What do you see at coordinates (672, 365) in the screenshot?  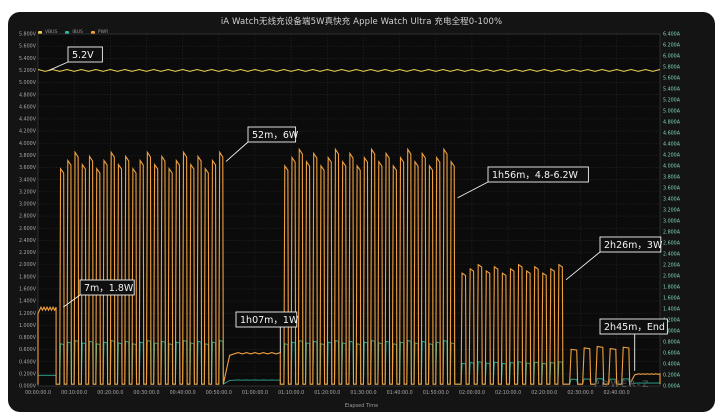 I see `y-right-tick-label: 0.400A` at bounding box center [672, 365].